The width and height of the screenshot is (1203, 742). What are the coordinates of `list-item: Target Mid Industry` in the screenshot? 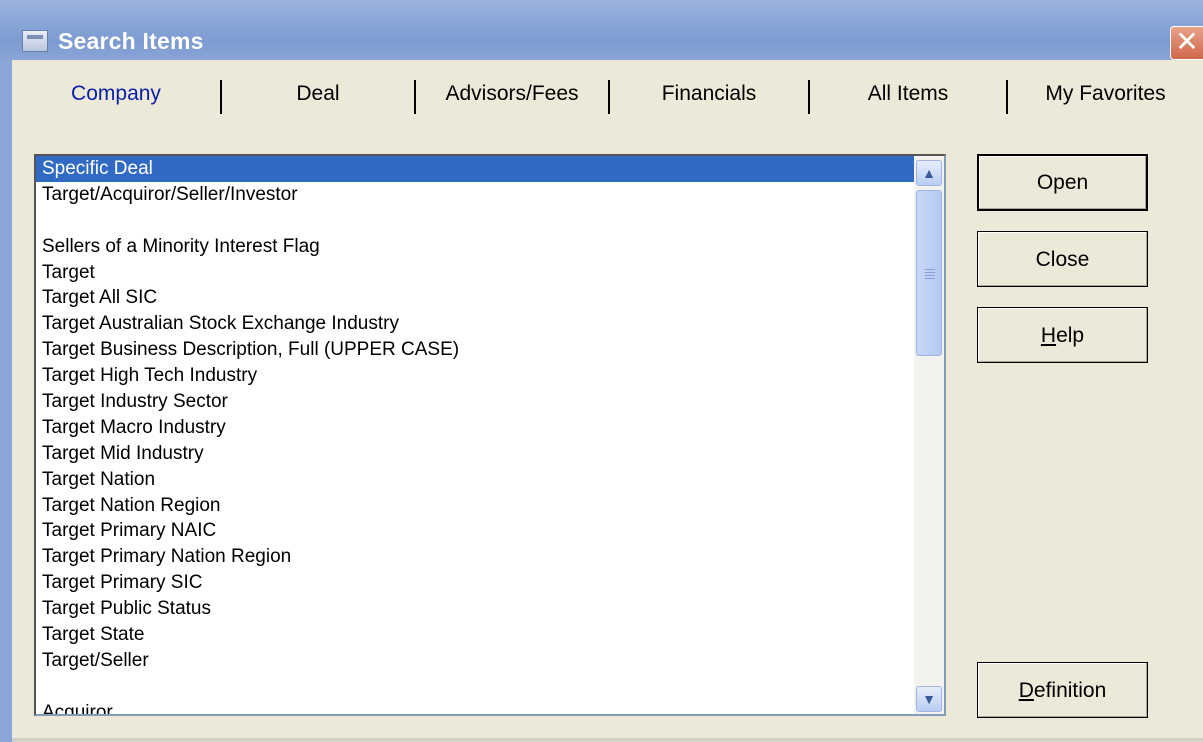 It's located at (490, 454).